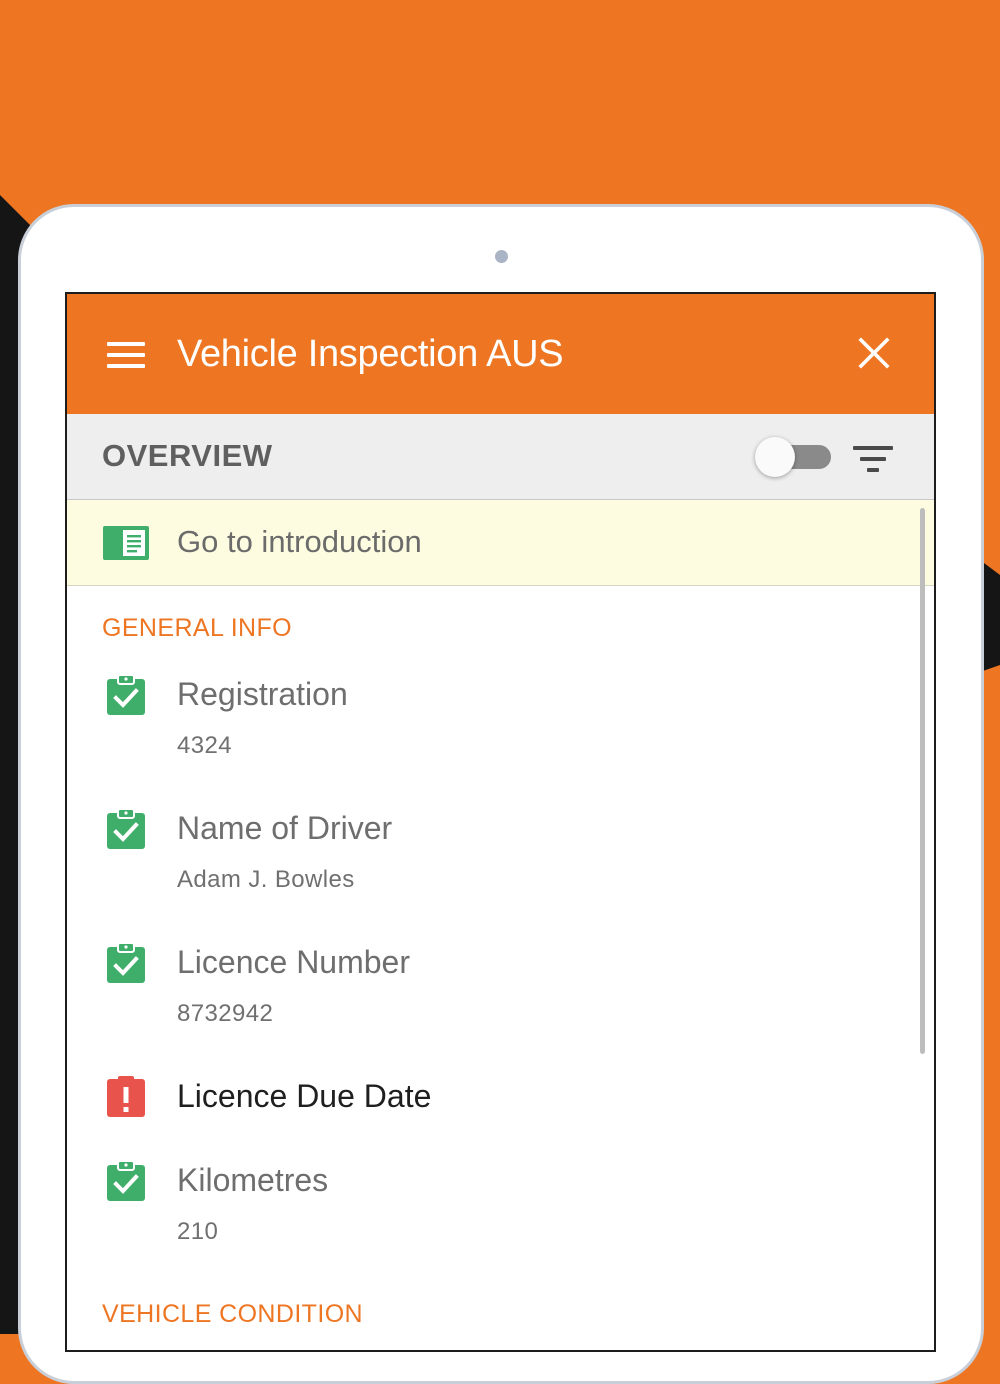 Image resolution: width=1000 pixels, height=1384 pixels. I want to click on tablet-camera, so click(501, 256).